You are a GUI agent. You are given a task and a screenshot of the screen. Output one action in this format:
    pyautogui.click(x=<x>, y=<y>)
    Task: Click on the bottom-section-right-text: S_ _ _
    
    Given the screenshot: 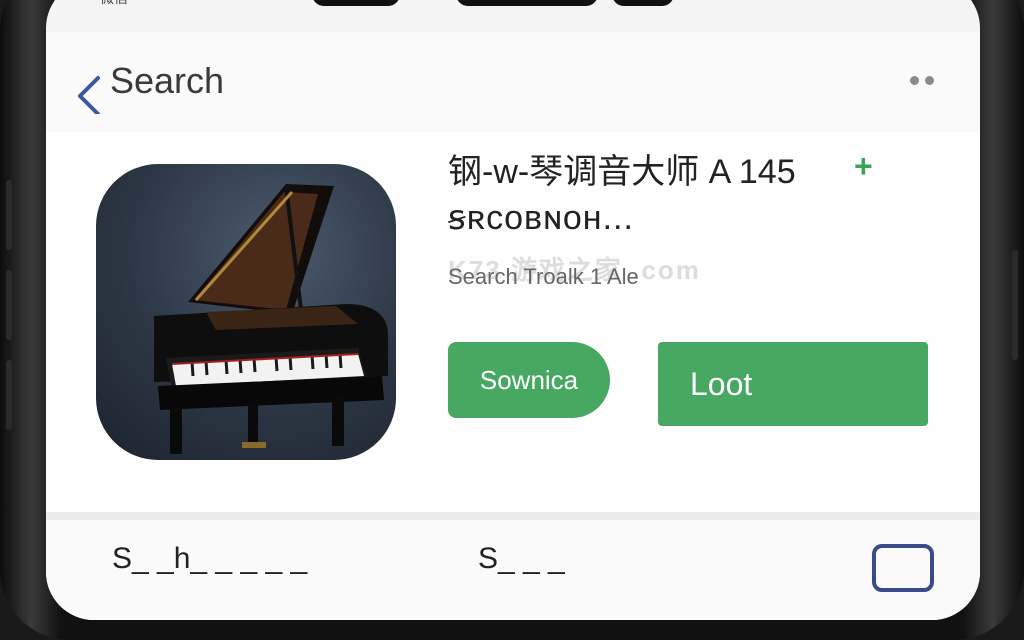 What is the action you would take?
    pyautogui.click(x=521, y=558)
    